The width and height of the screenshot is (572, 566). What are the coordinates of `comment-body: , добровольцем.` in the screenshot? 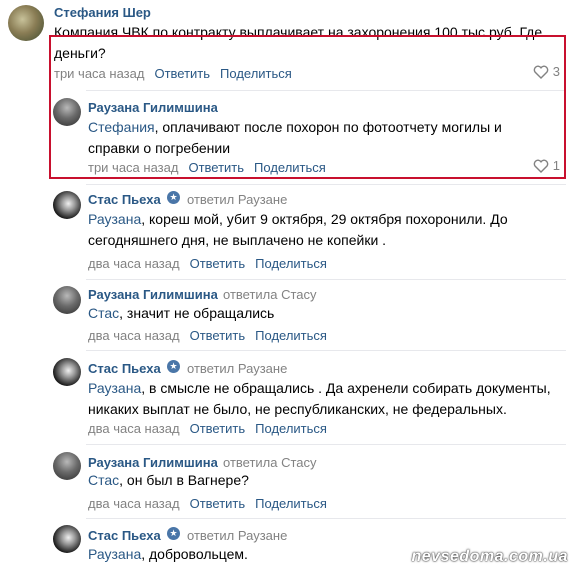 It's located at (194, 554).